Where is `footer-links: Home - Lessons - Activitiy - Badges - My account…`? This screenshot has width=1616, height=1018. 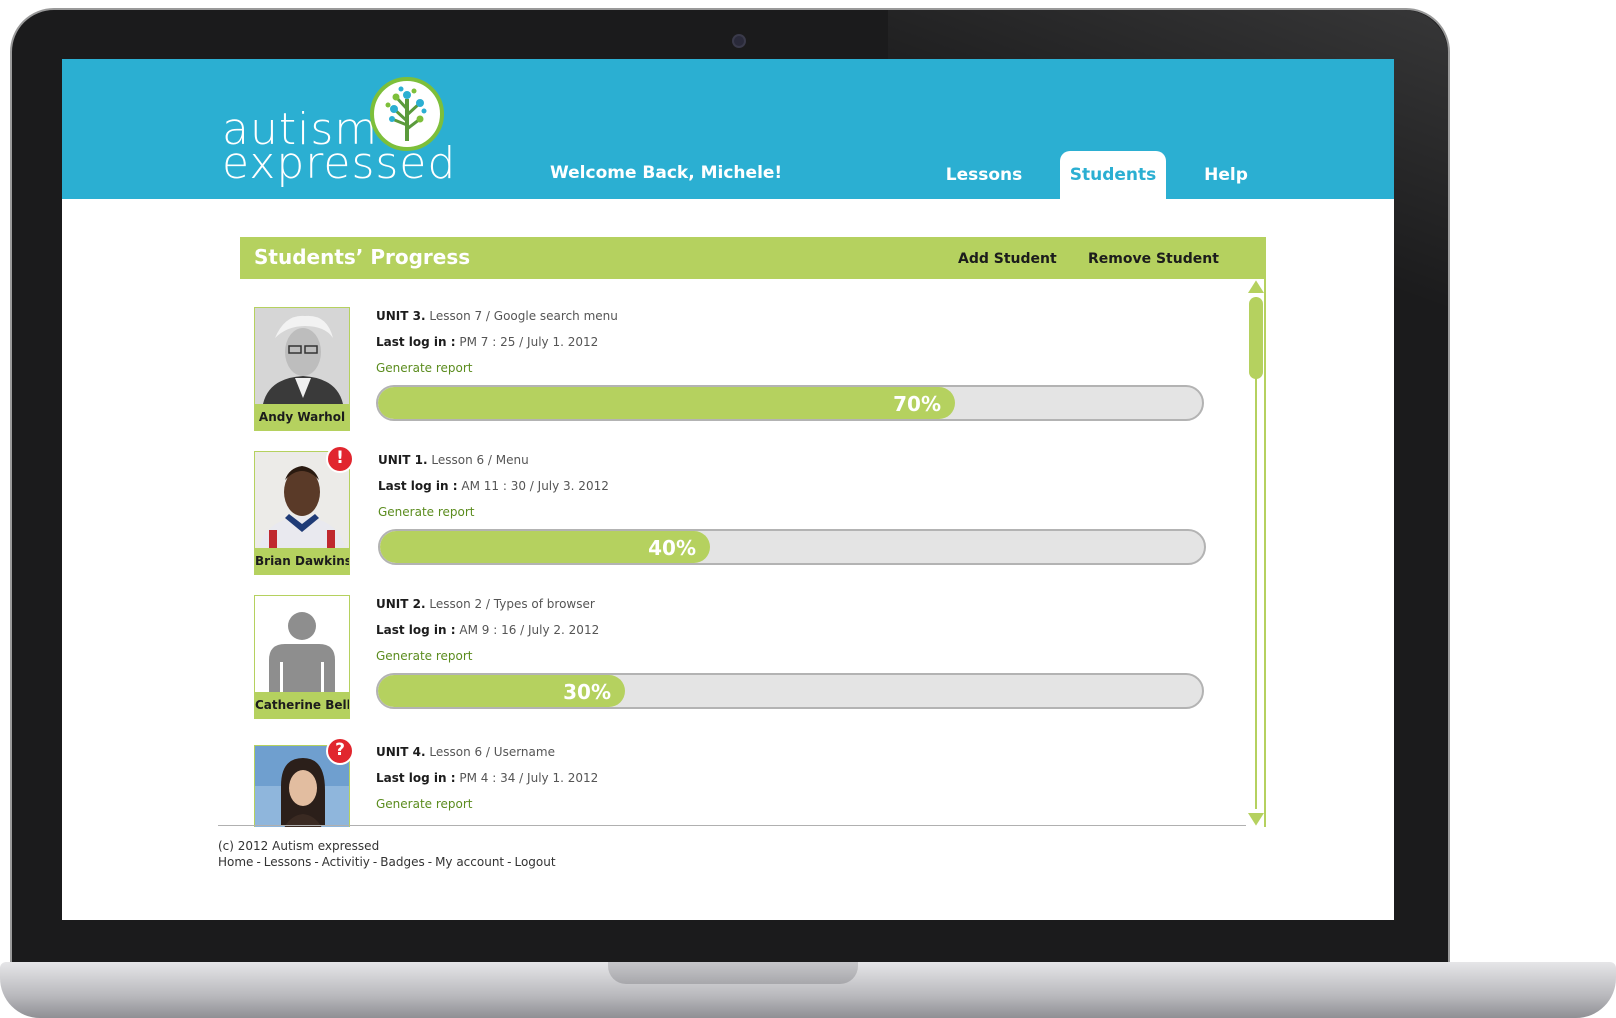
footer-links: Home - Lessons - Activitiy - Badges - My account… is located at coordinates (387, 862).